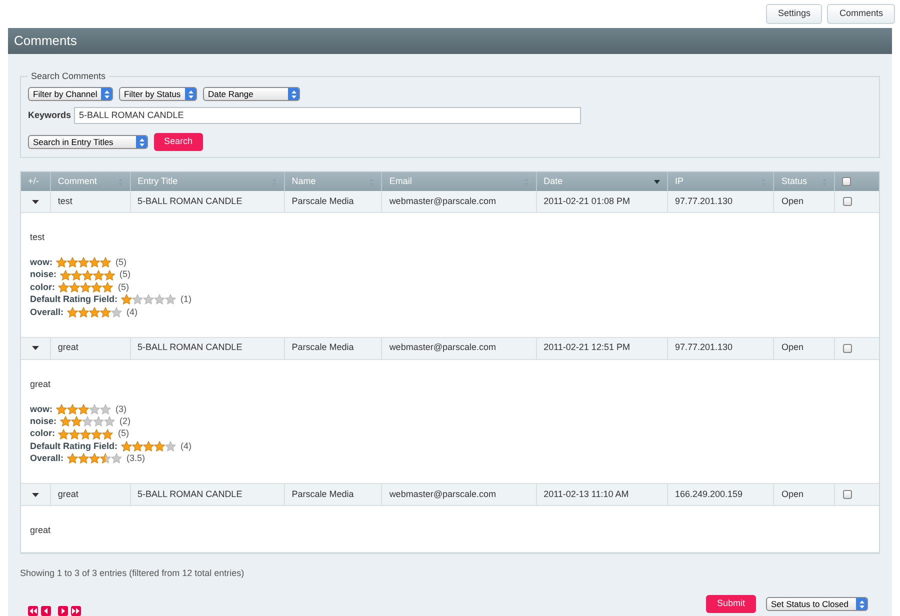  What do you see at coordinates (88, 142) in the screenshot?
I see `dropdown: Search in Entry Titles` at bounding box center [88, 142].